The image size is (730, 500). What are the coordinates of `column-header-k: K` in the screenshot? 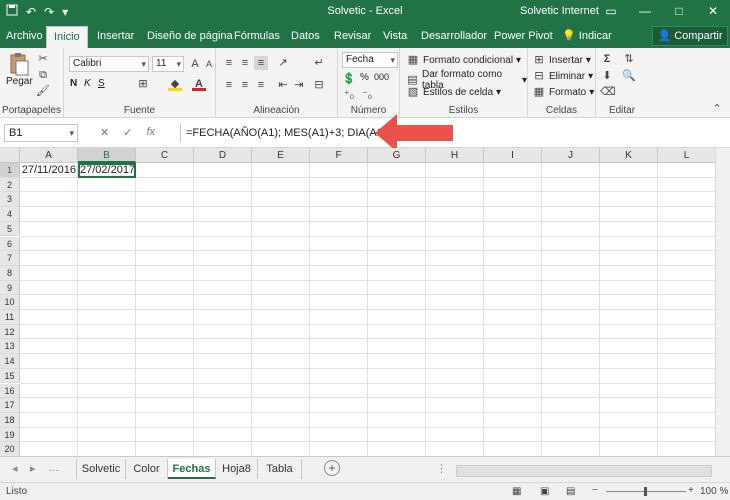 It's located at (629, 155).